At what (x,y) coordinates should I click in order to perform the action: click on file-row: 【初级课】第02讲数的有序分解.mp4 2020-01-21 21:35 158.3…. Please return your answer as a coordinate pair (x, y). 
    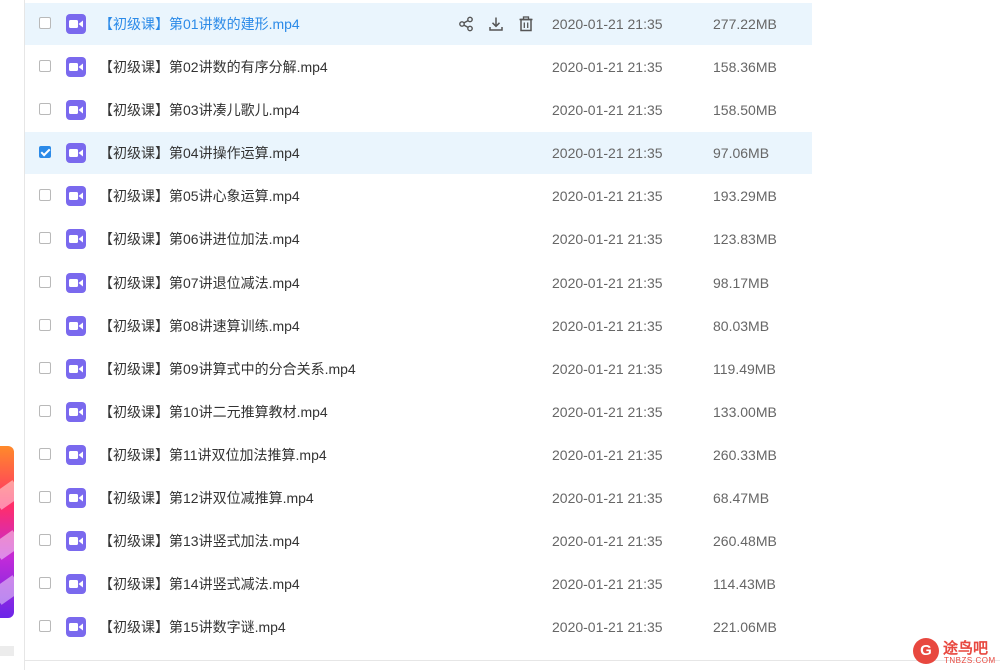
    Looking at the image, I should click on (418, 67).